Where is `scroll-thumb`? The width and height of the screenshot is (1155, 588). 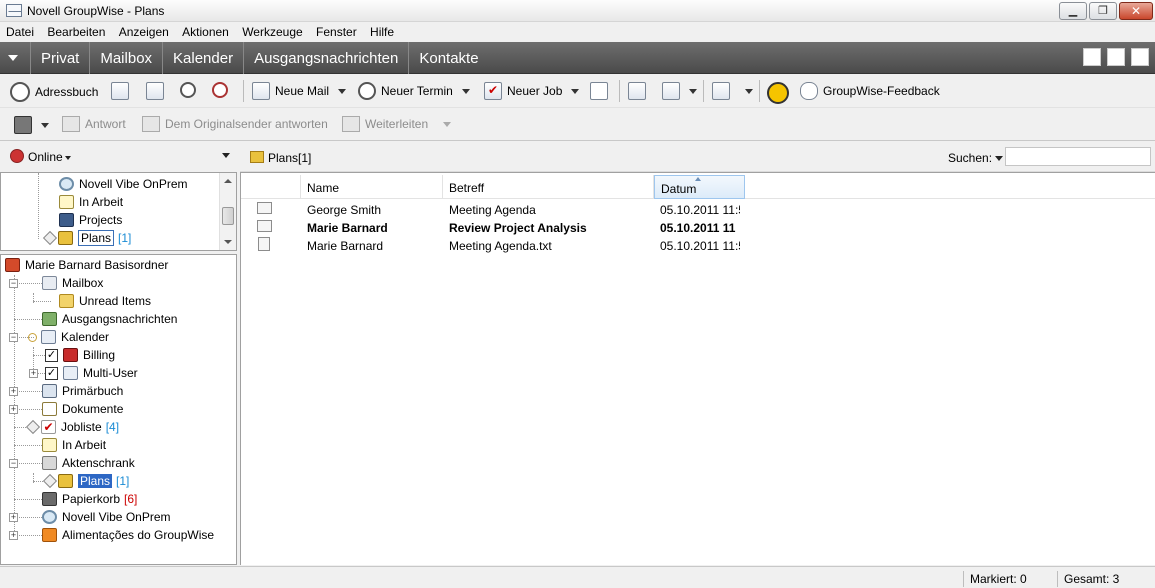
scroll-thumb is located at coordinates (228, 216).